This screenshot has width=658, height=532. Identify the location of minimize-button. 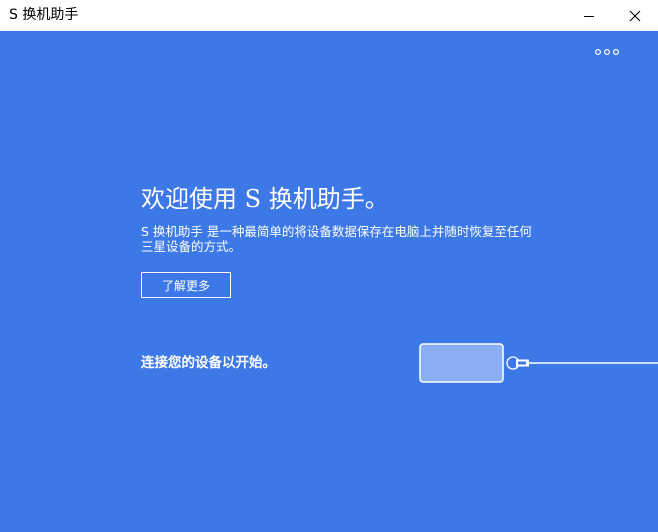
(589, 15).